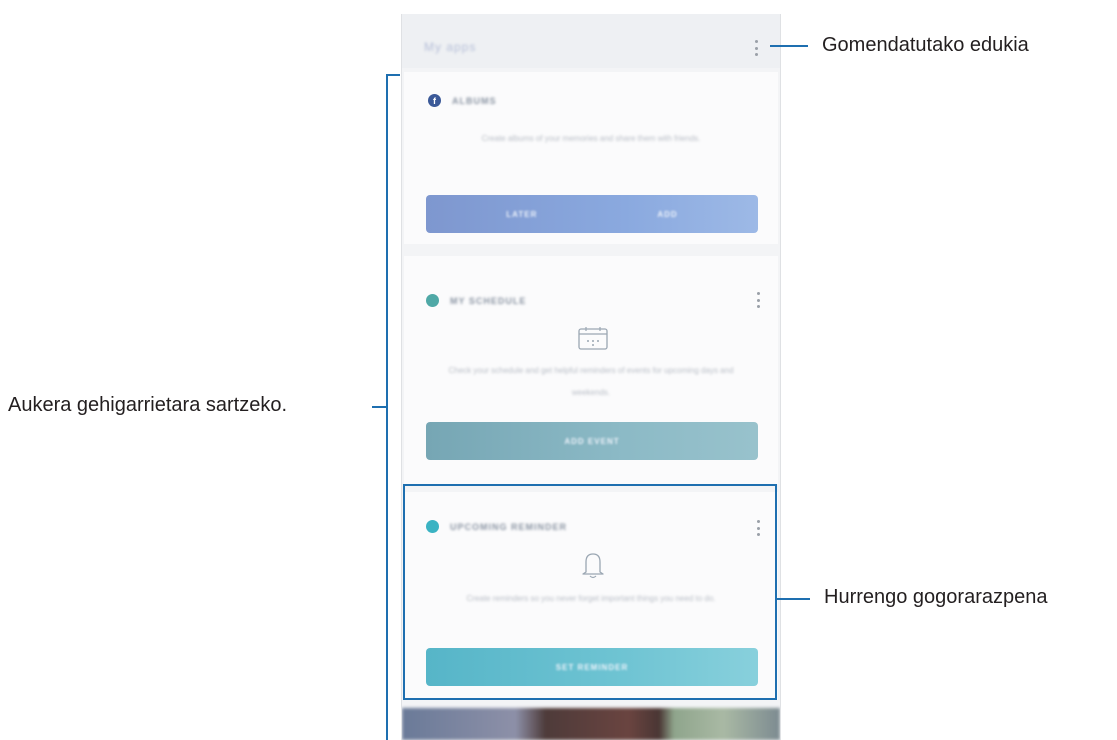 The width and height of the screenshot is (1117, 740). I want to click on card-title: MY SCHEDULE, so click(488, 301).